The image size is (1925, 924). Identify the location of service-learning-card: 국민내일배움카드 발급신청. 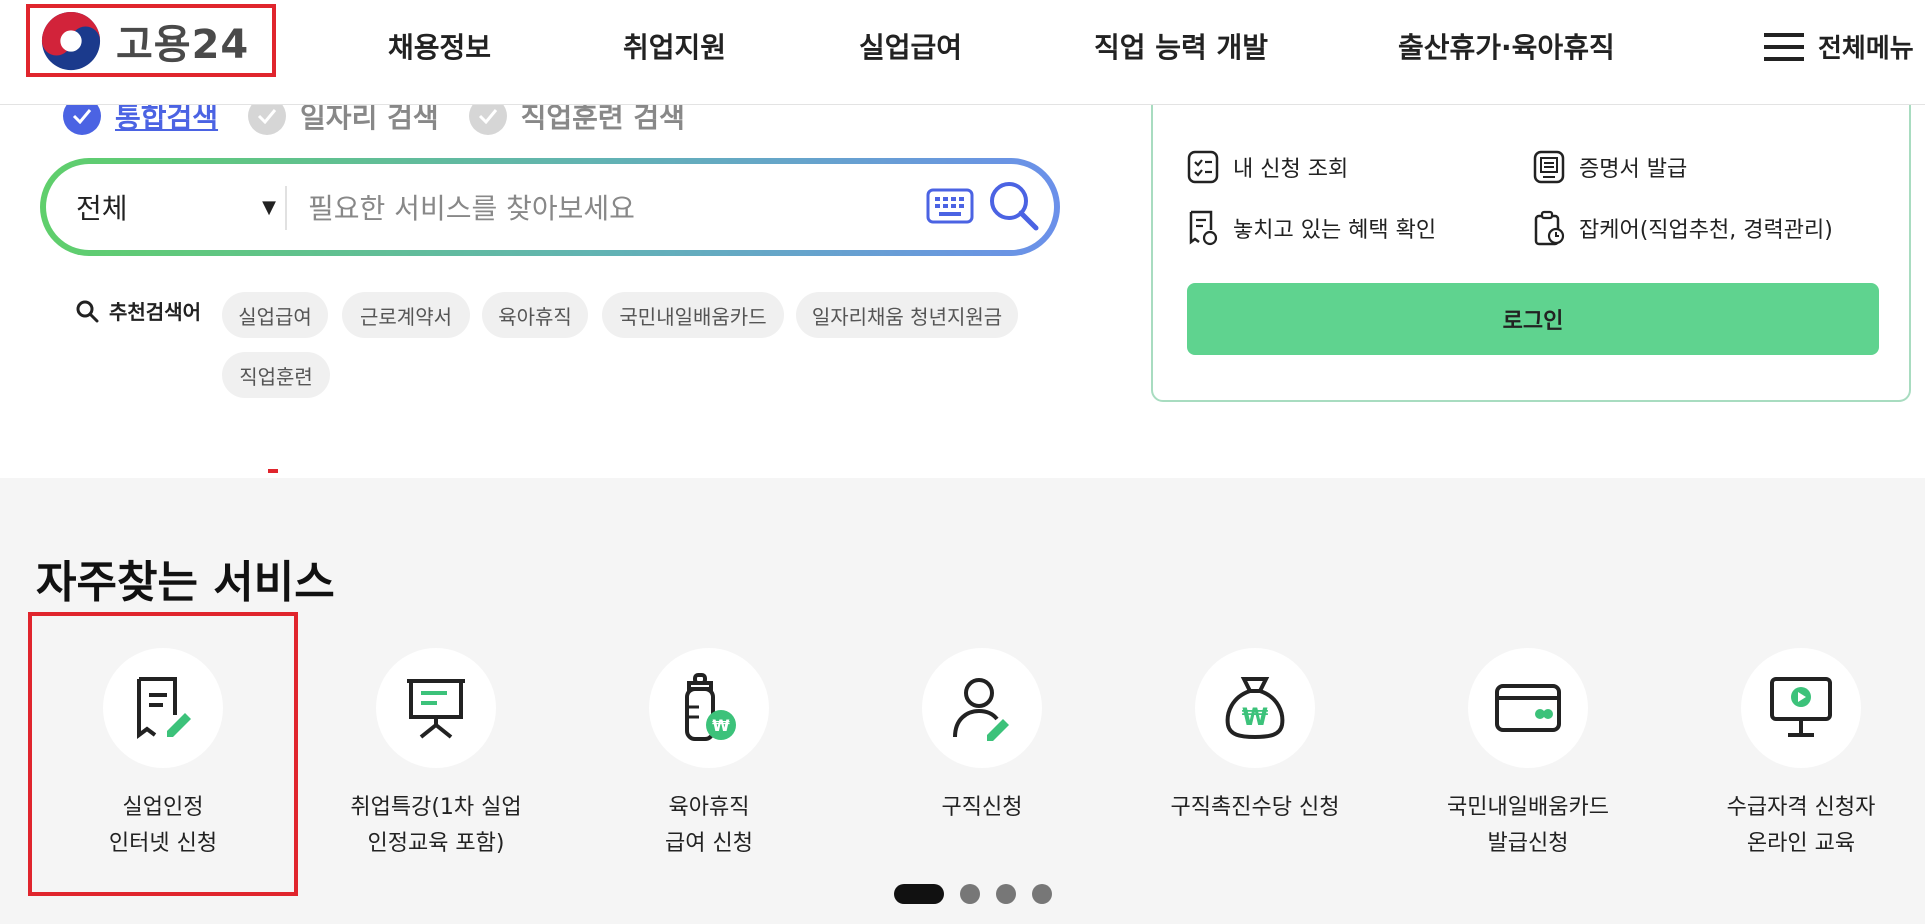
(1528, 755).